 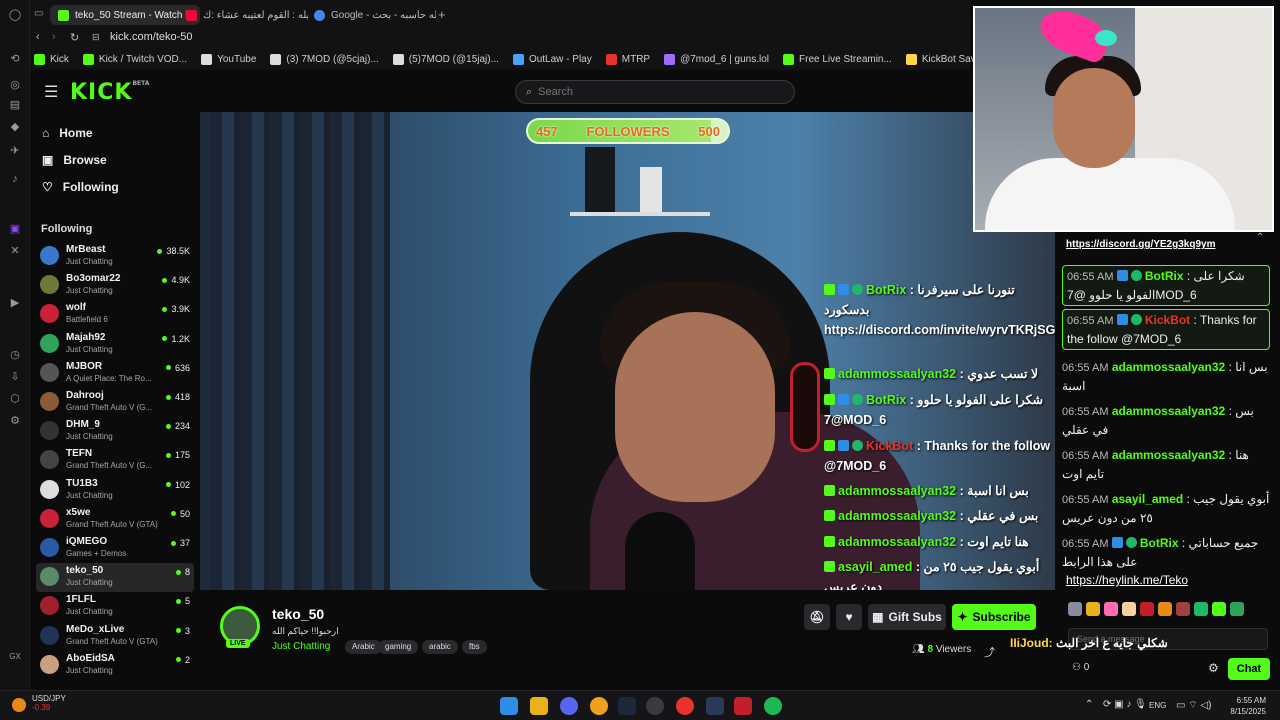 What do you see at coordinates (15, 657) in the screenshot?
I see `gx-icon: GX` at bounding box center [15, 657].